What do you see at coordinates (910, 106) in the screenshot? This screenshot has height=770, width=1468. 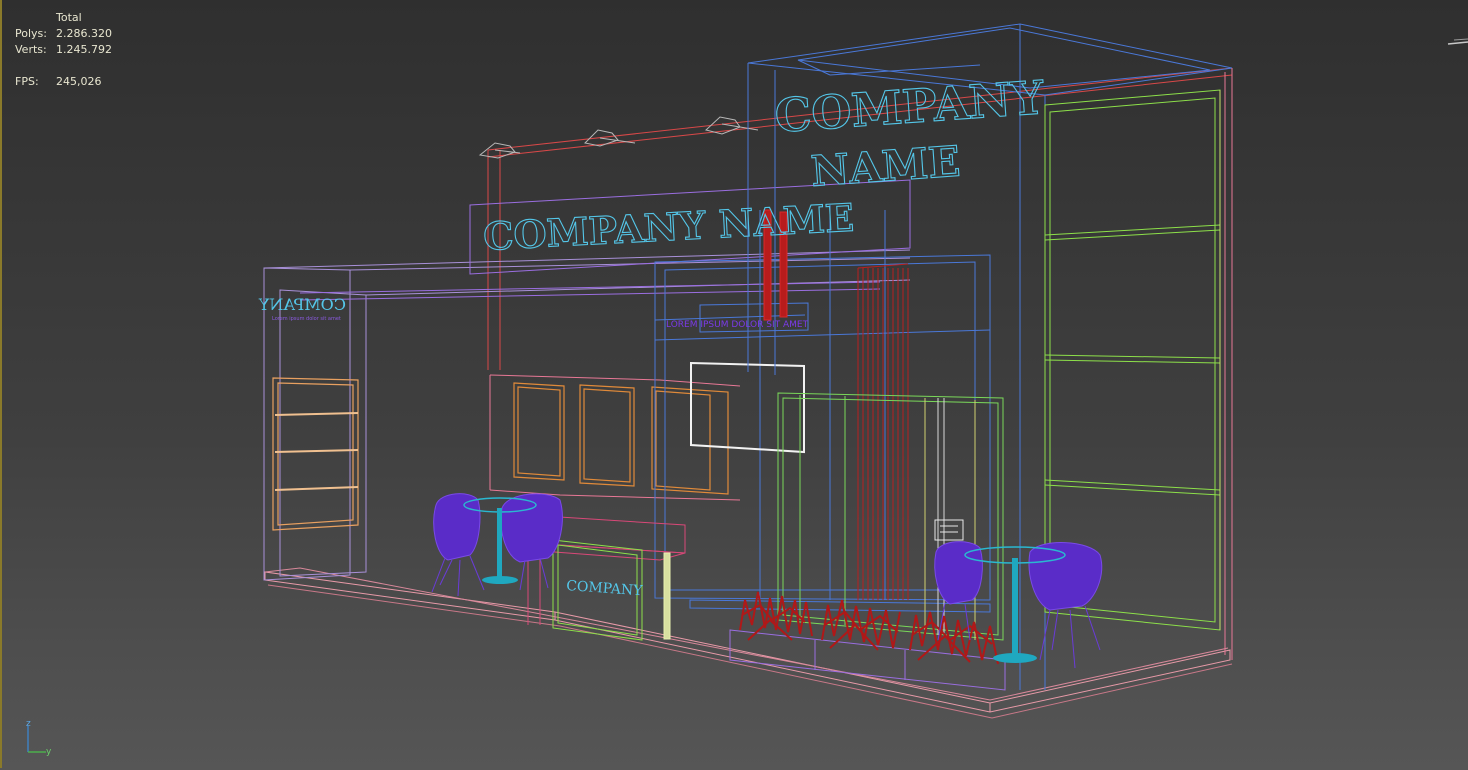 I see `upper-sign-line1: COMPANY` at bounding box center [910, 106].